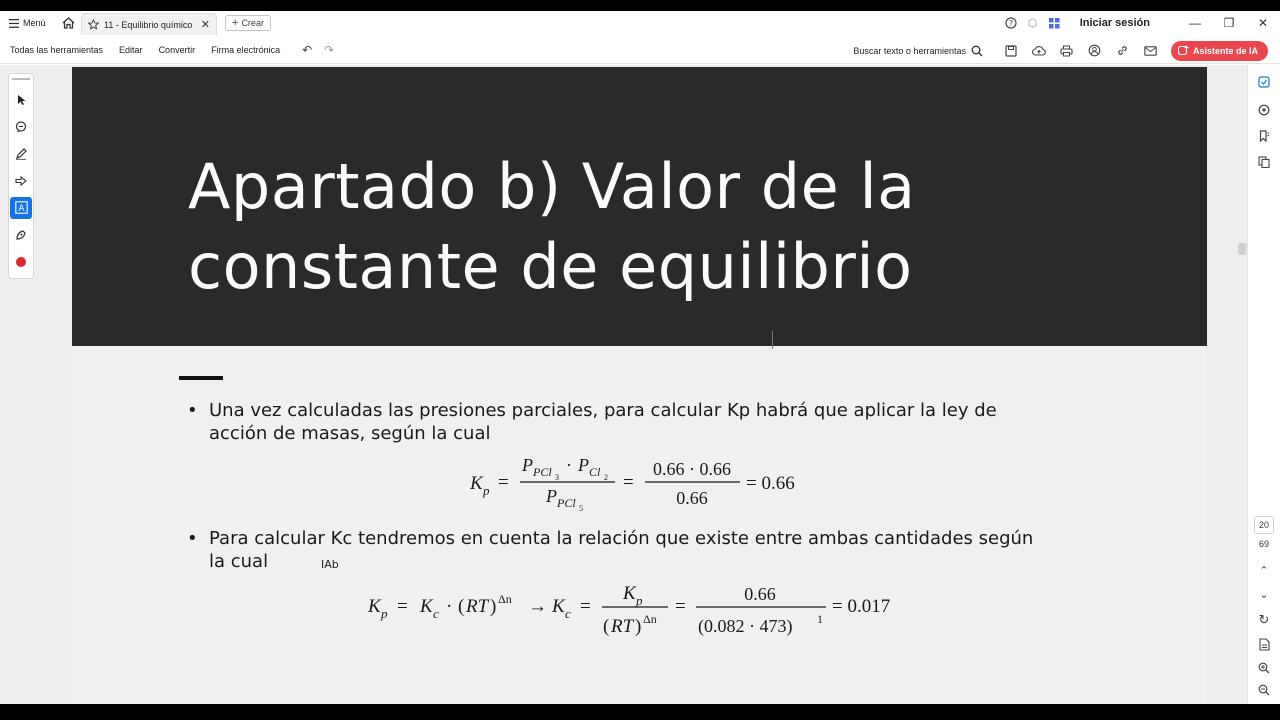 This screenshot has width=1280, height=720. I want to click on link-icon, so click(1123, 50).